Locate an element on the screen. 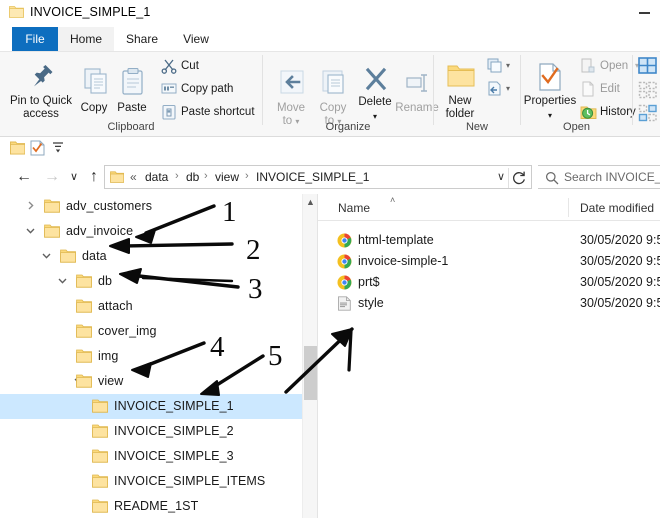 Image resolution: width=660 pixels, height=518 pixels. tree-item-invoice_simple_1: INVOICE_SIMPLE_1 is located at coordinates (151, 406).